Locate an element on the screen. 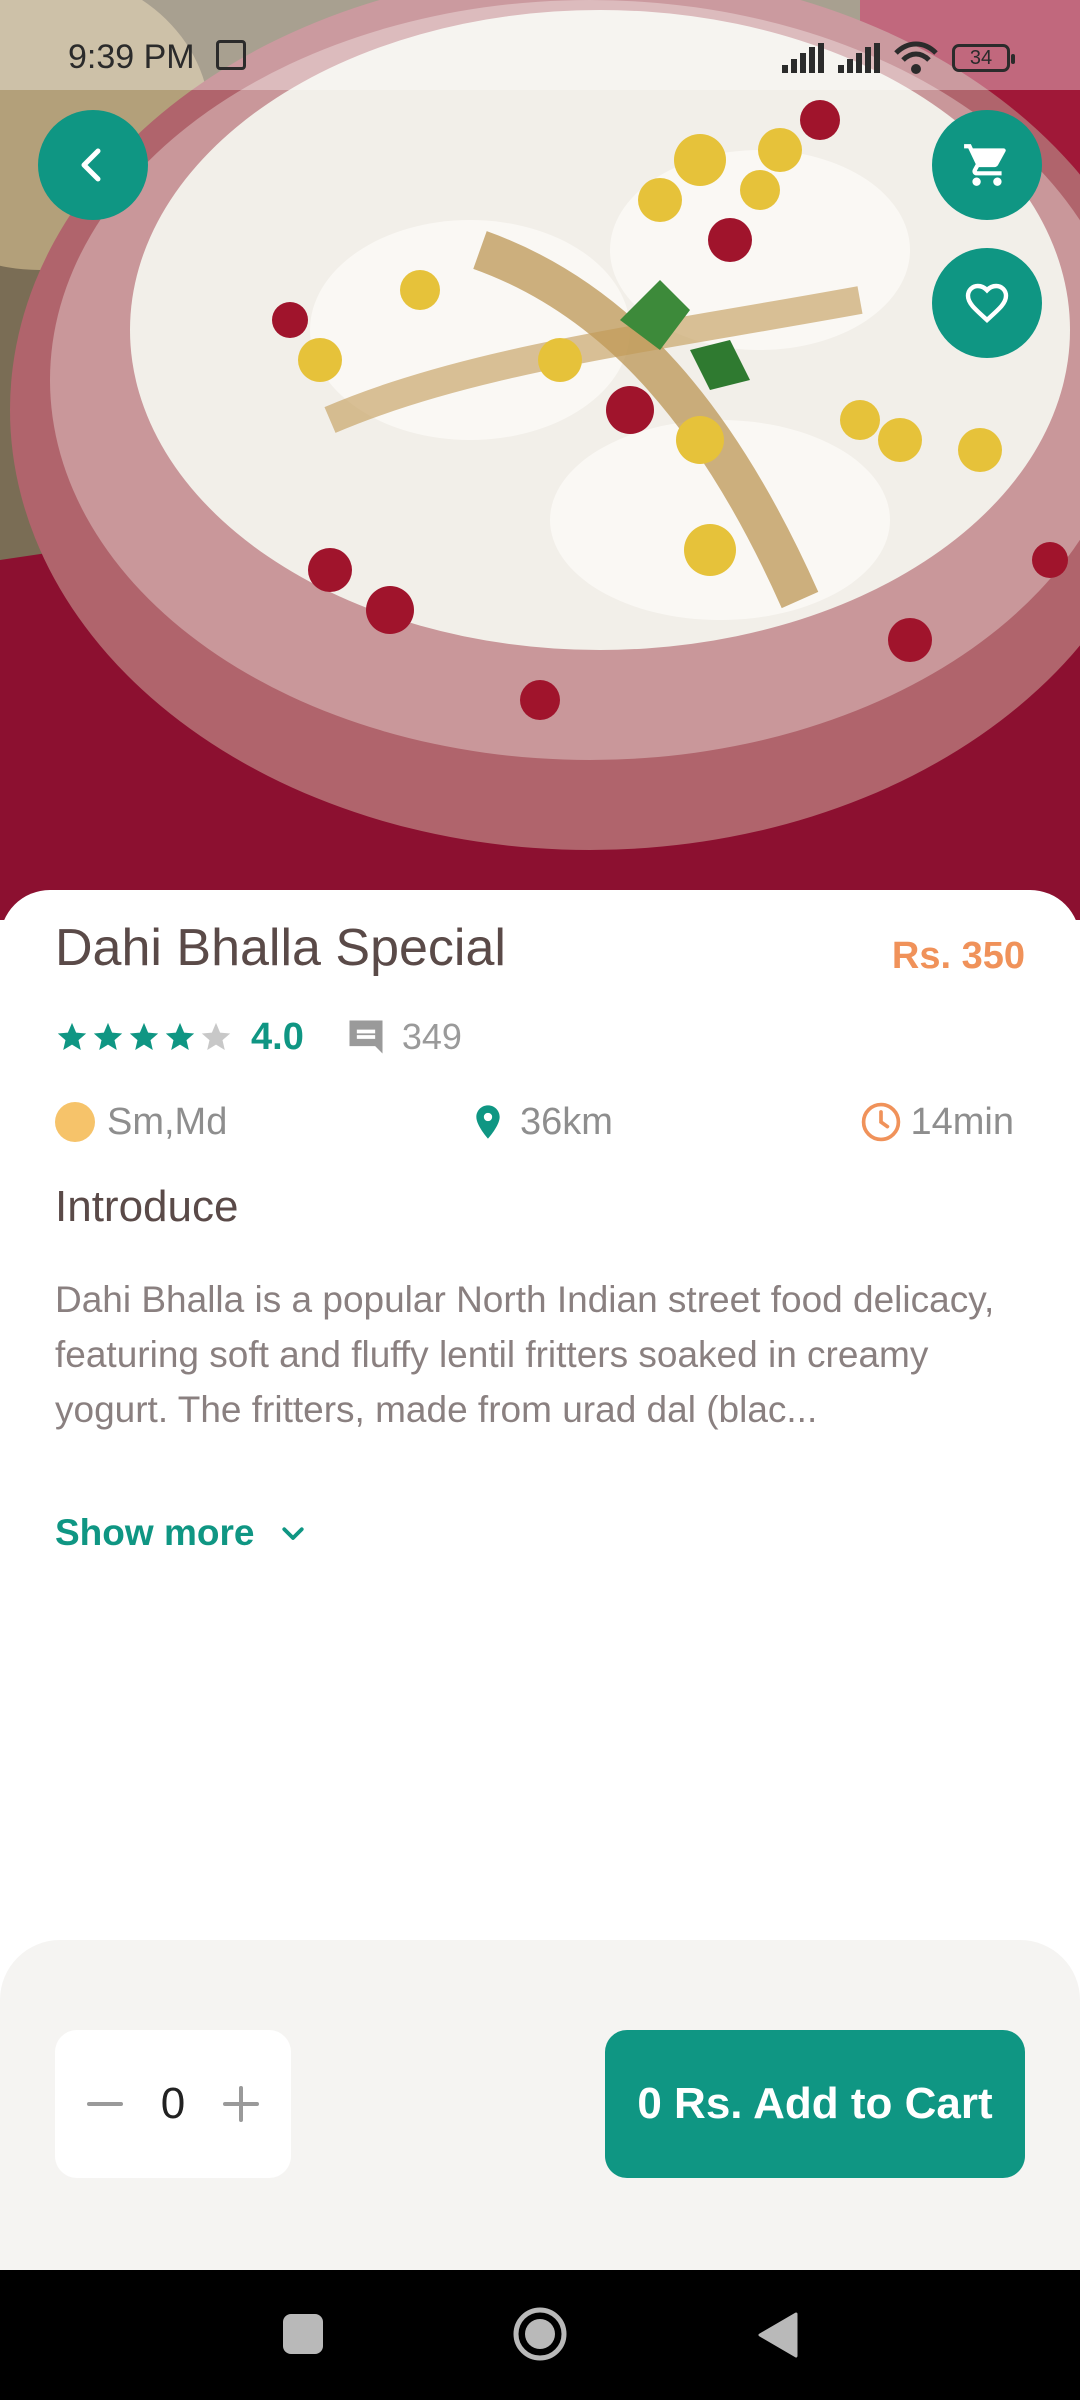  shopping-cart-icon is located at coordinates (985, 165).